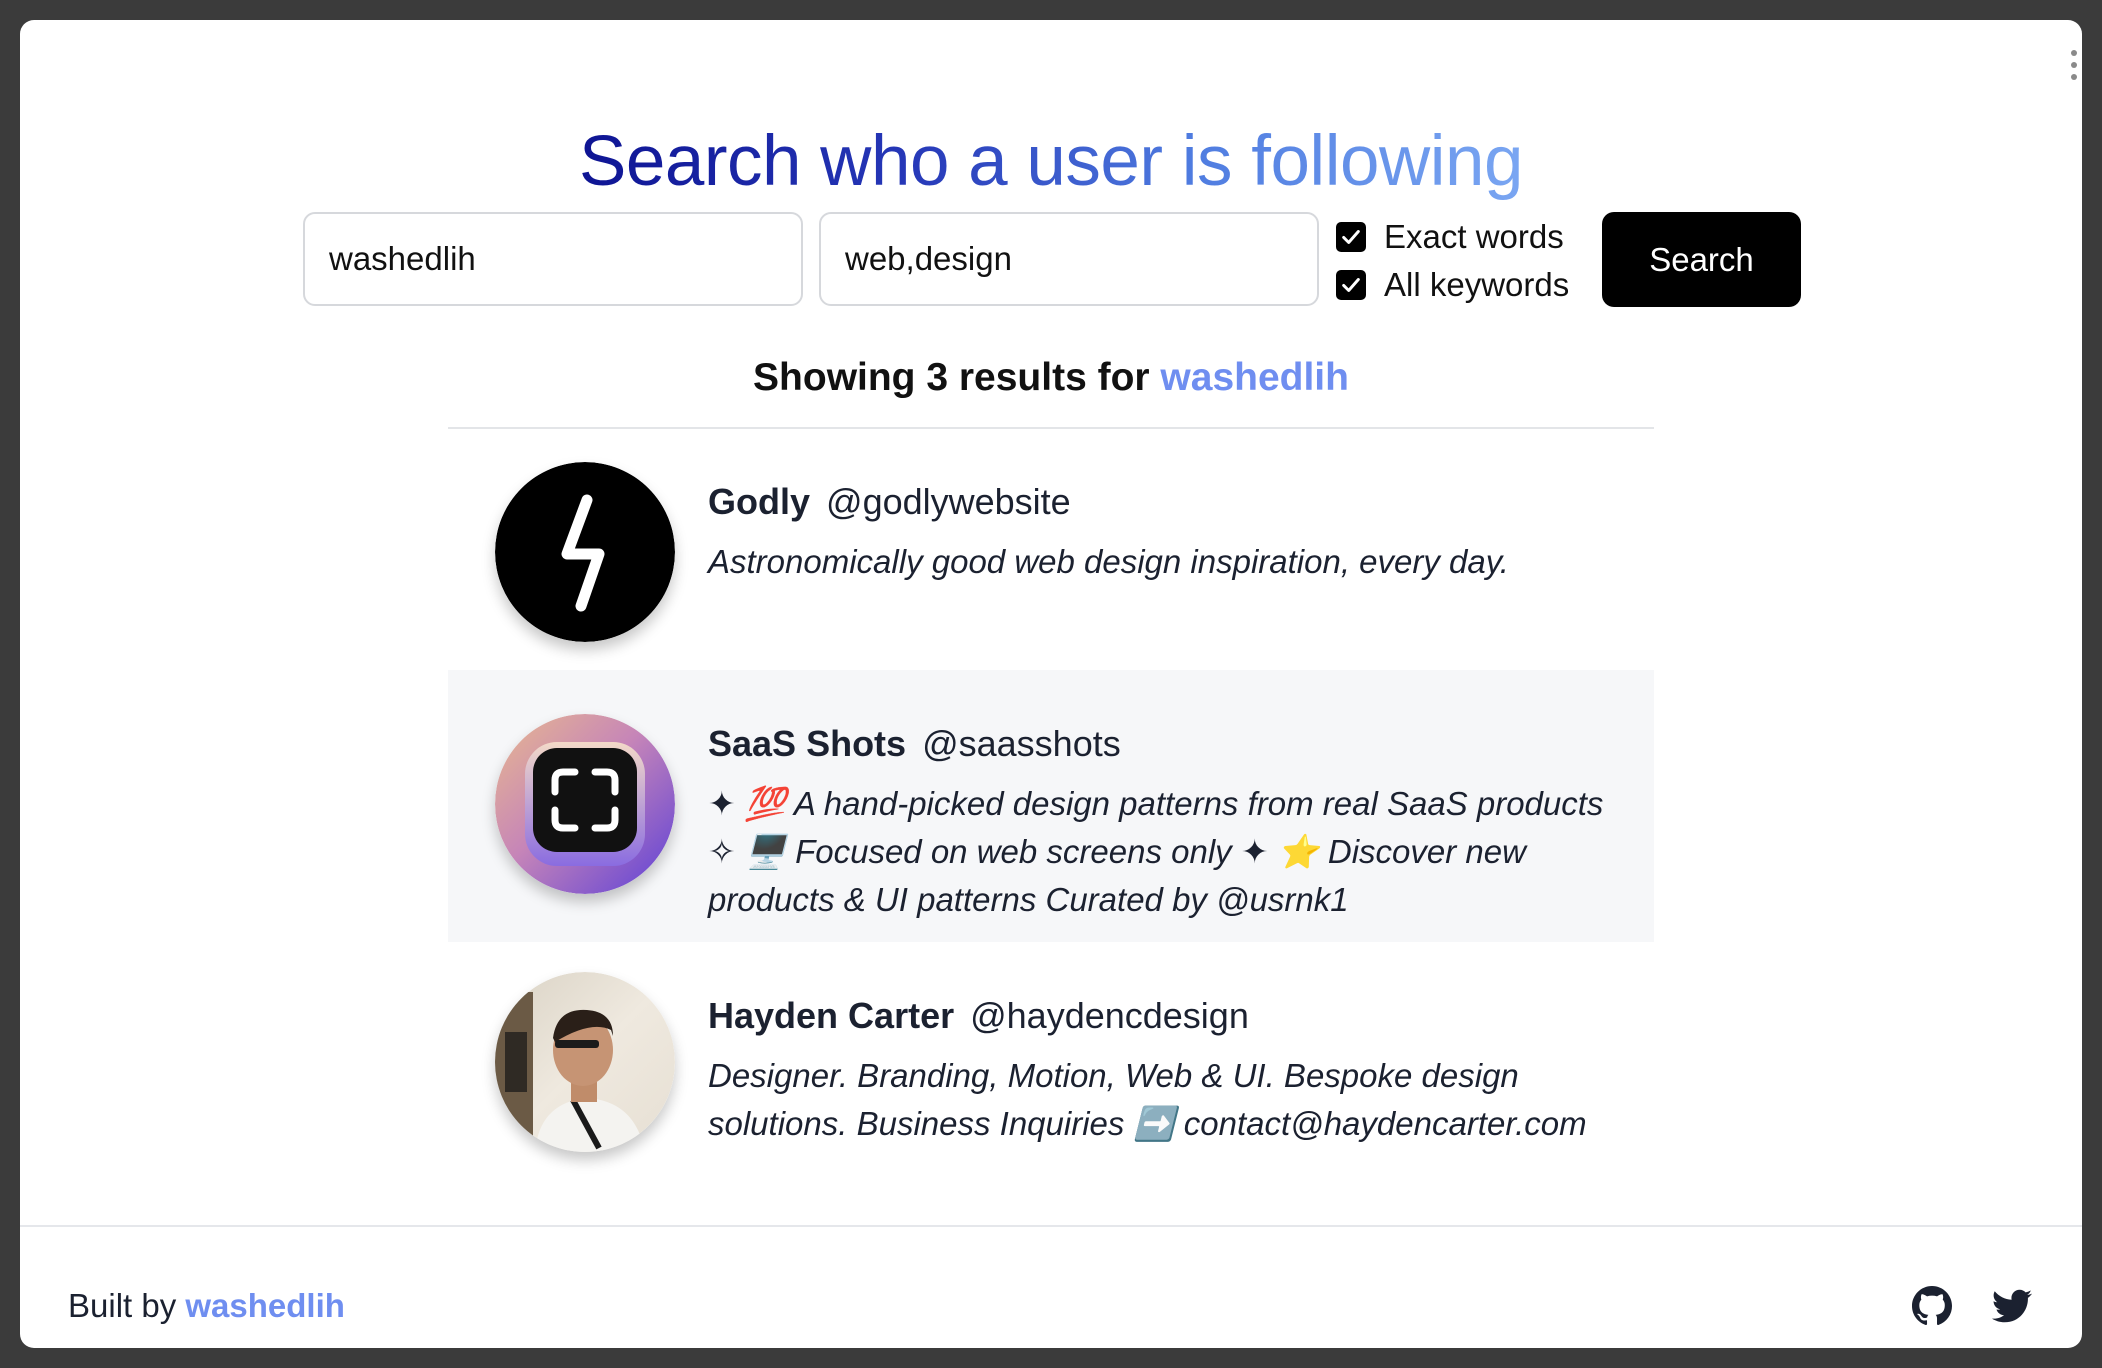 This screenshot has width=2102, height=1368. I want to click on footer-author-link: washedlih, so click(265, 1305).